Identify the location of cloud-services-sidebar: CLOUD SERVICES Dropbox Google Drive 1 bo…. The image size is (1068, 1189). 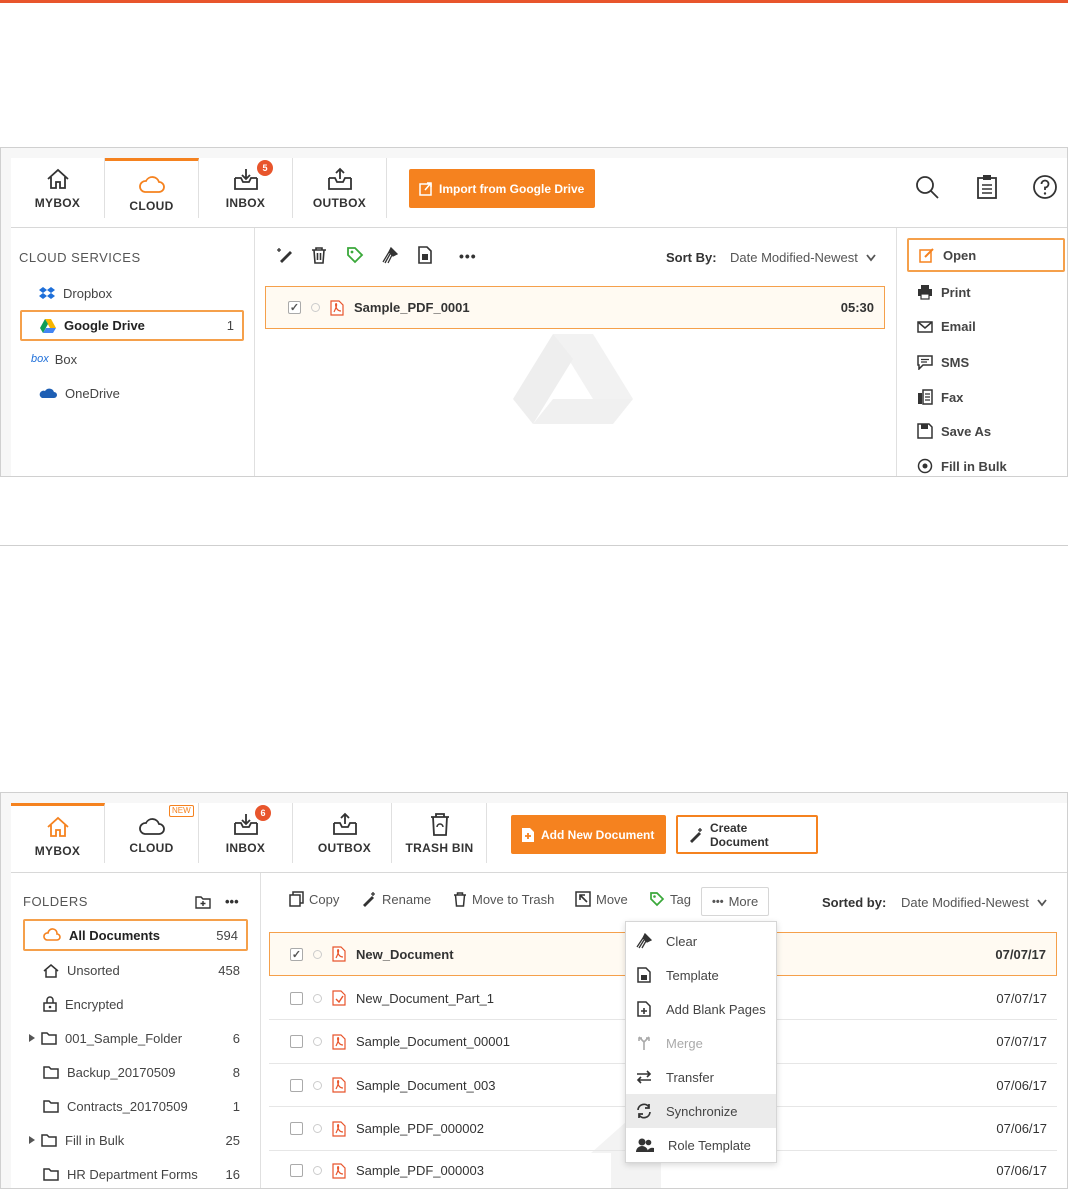
(133, 352).